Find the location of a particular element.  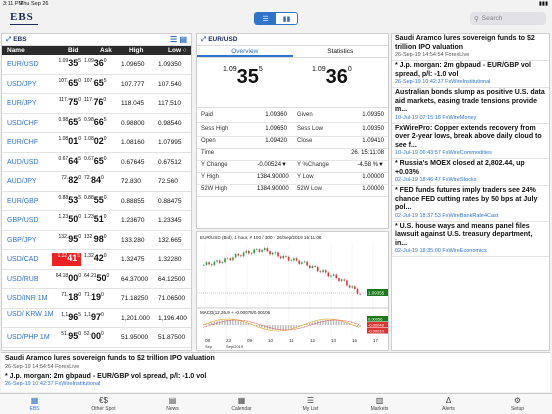

bid-price: 117.750 is located at coordinates (66, 103).